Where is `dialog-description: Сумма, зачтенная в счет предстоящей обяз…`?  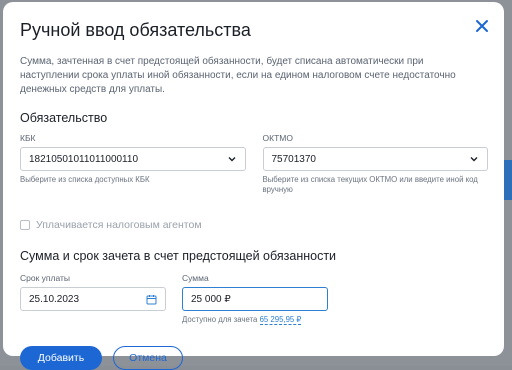 dialog-description: Сумма, зачтенная в счет предстоящей обяз… is located at coordinates (238, 75).